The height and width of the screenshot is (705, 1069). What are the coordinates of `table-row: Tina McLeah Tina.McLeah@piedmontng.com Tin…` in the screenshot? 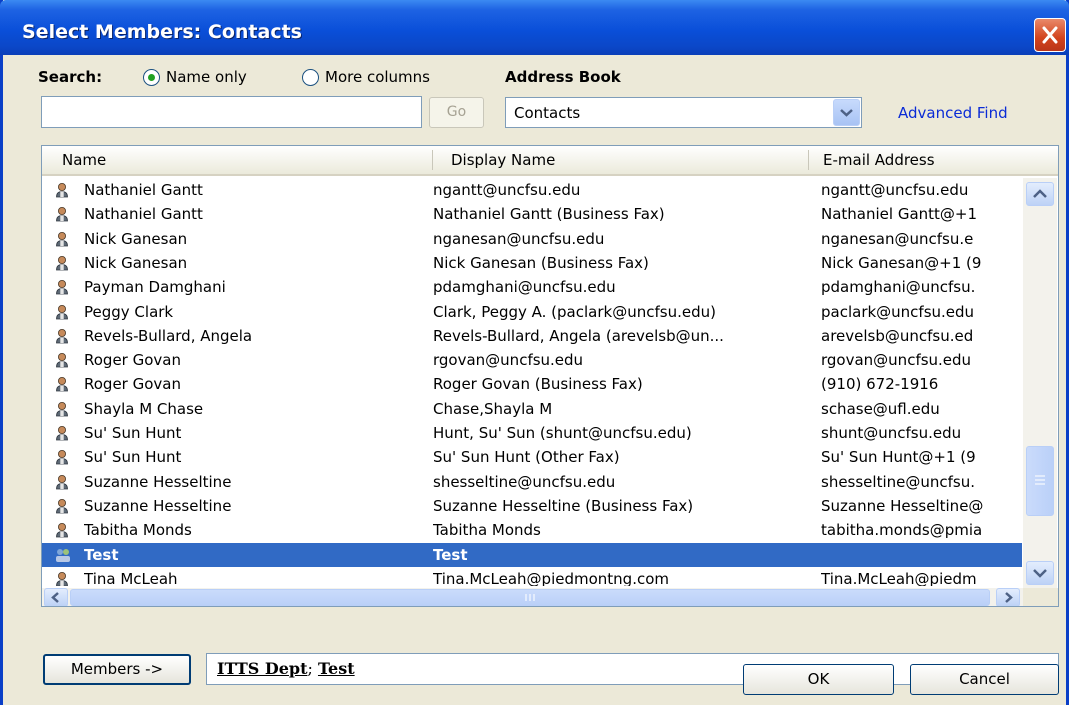 It's located at (532, 576).